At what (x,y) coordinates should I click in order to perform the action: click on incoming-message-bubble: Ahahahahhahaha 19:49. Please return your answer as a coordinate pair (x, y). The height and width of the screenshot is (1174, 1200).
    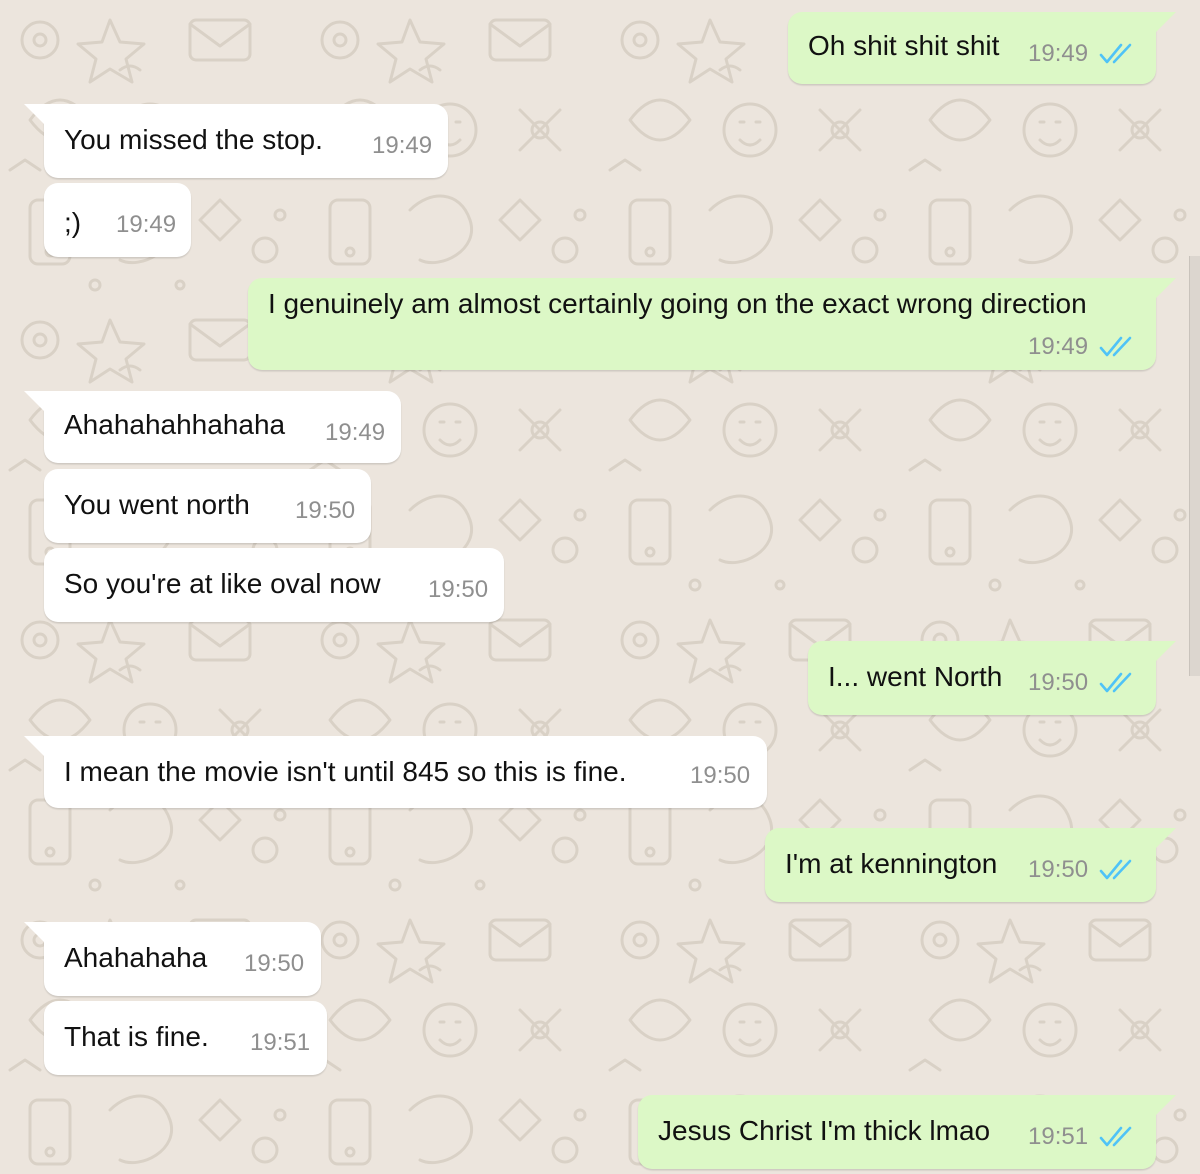
    Looking at the image, I should click on (212, 427).